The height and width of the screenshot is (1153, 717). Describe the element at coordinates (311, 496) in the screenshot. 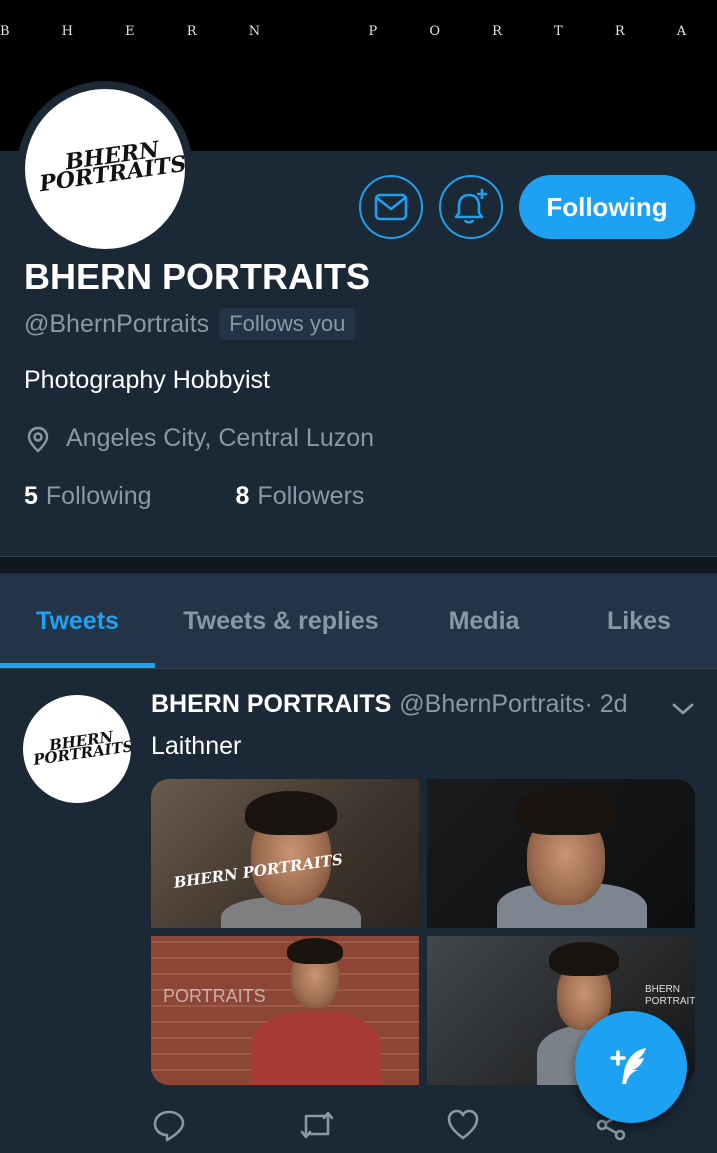

I see `followers-label: Followers` at that location.